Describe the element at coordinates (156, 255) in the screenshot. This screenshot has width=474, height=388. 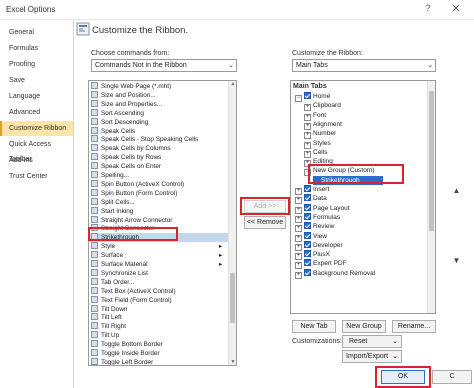
I see `command-item: Surface ▸` at that location.